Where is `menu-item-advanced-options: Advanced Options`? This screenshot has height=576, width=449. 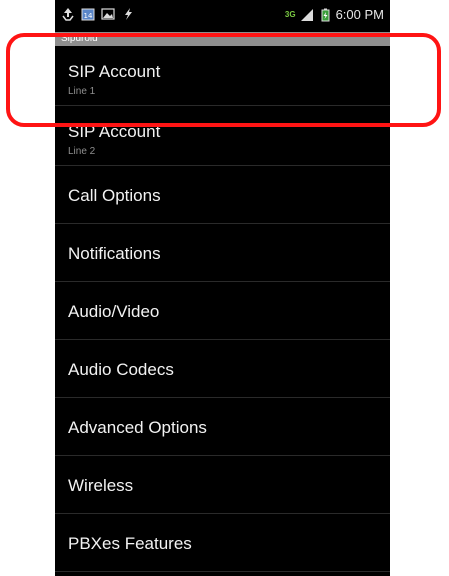 menu-item-advanced-options: Advanced Options is located at coordinates (222, 427).